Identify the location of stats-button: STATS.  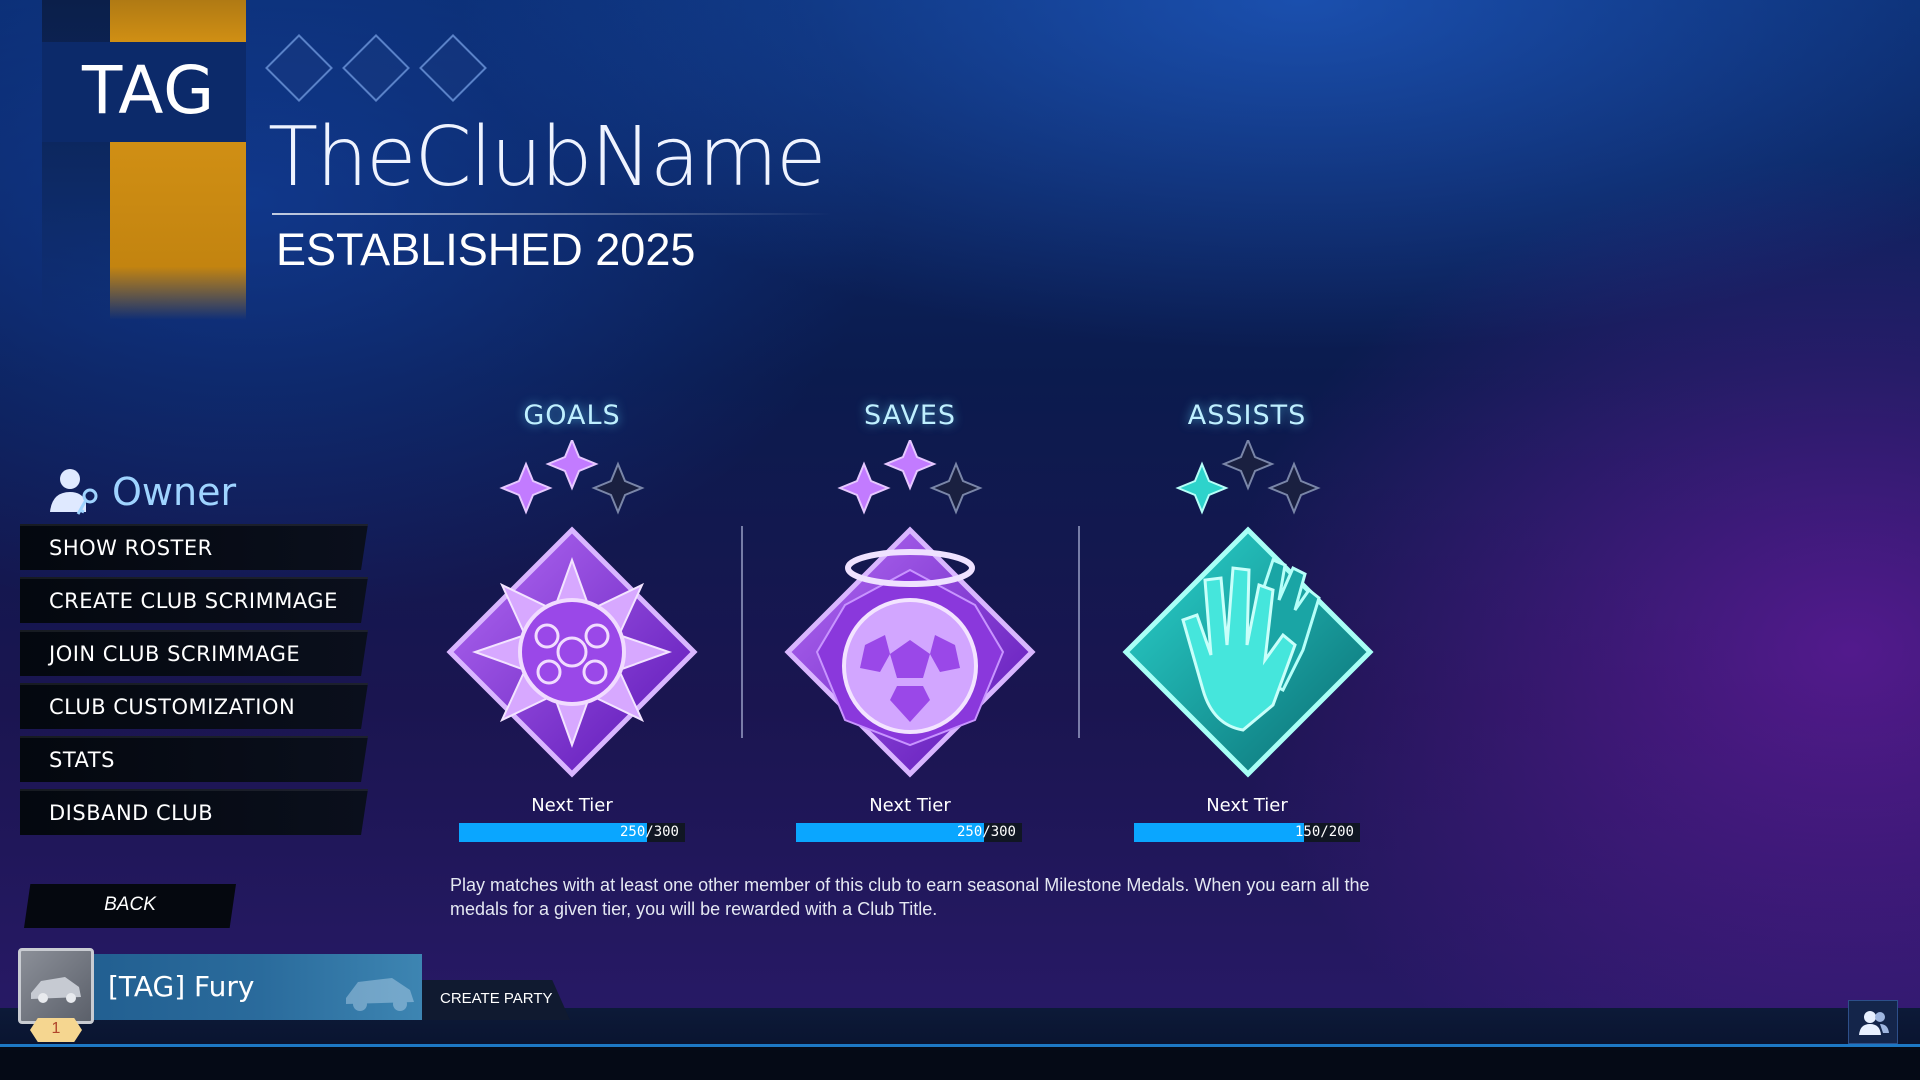
(194, 759).